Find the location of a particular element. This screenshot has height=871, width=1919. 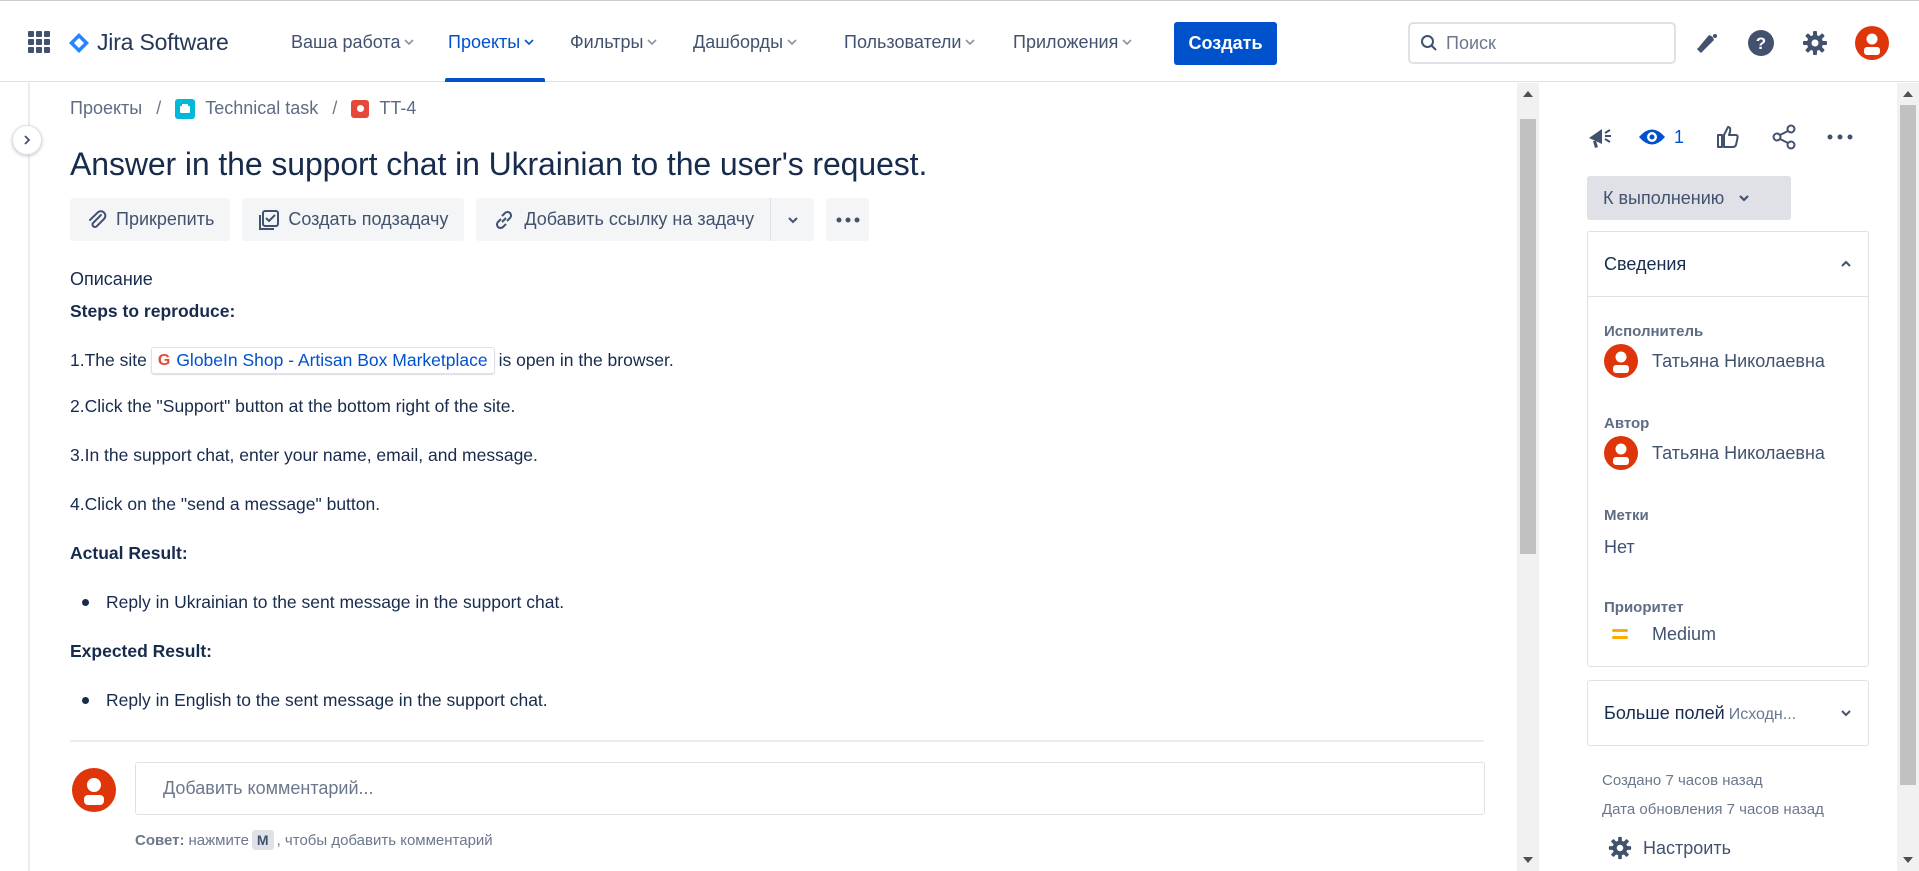

nav-people: Пользователи is located at coordinates (910, 42).